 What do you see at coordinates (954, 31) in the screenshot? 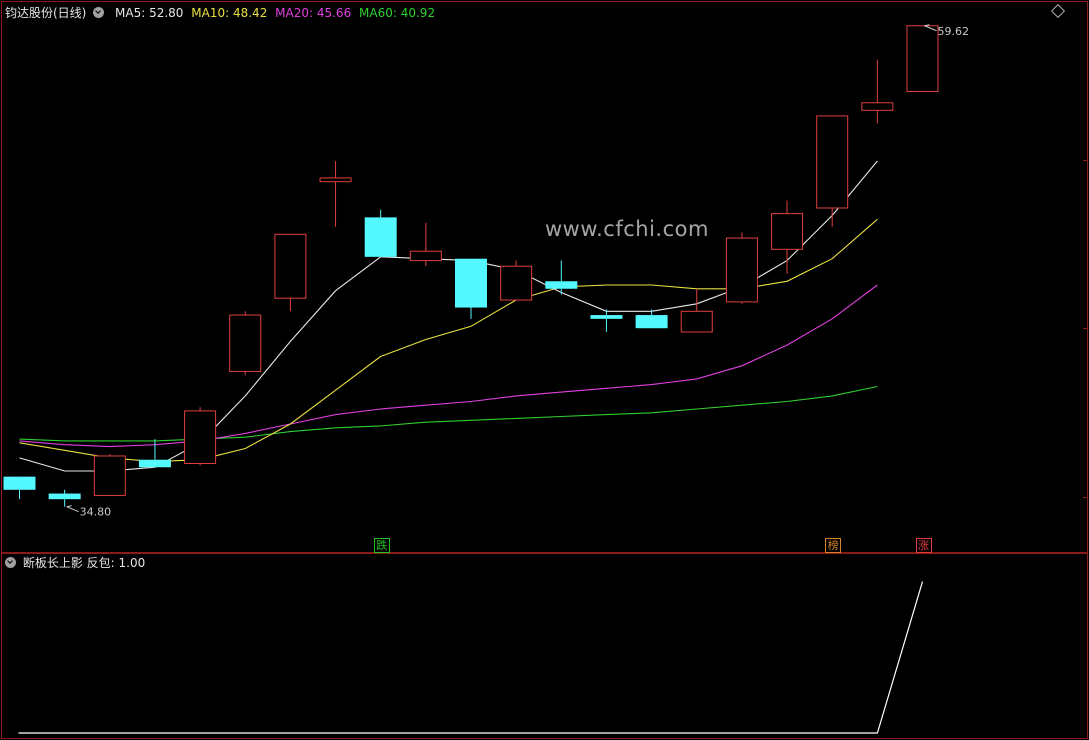
I see `high-price-label: 59.62` at bounding box center [954, 31].